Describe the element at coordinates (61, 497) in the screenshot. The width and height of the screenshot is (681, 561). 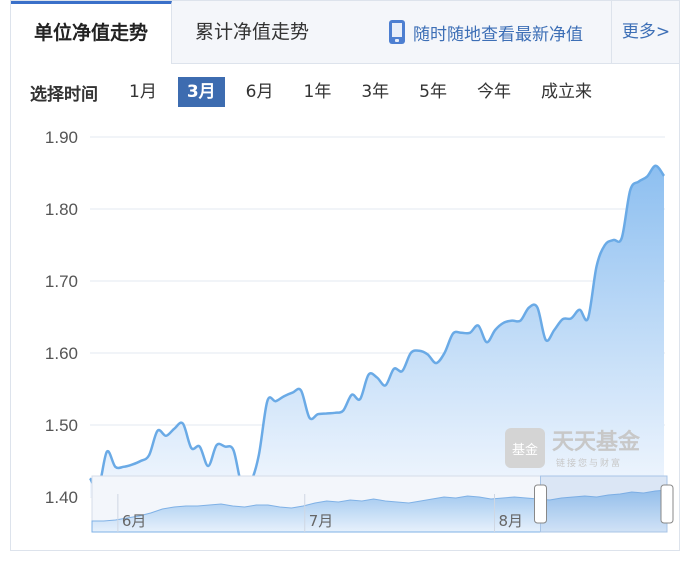
I see `y-tick-label: 1.40` at that location.